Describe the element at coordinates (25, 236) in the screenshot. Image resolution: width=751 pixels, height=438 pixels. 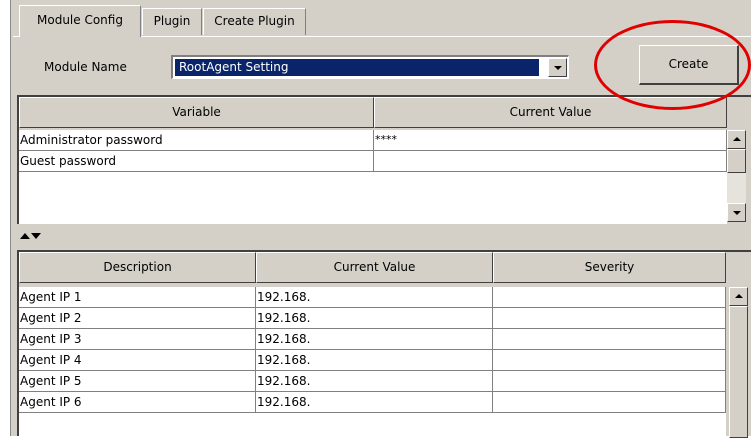
I see `split-up-icon` at that location.